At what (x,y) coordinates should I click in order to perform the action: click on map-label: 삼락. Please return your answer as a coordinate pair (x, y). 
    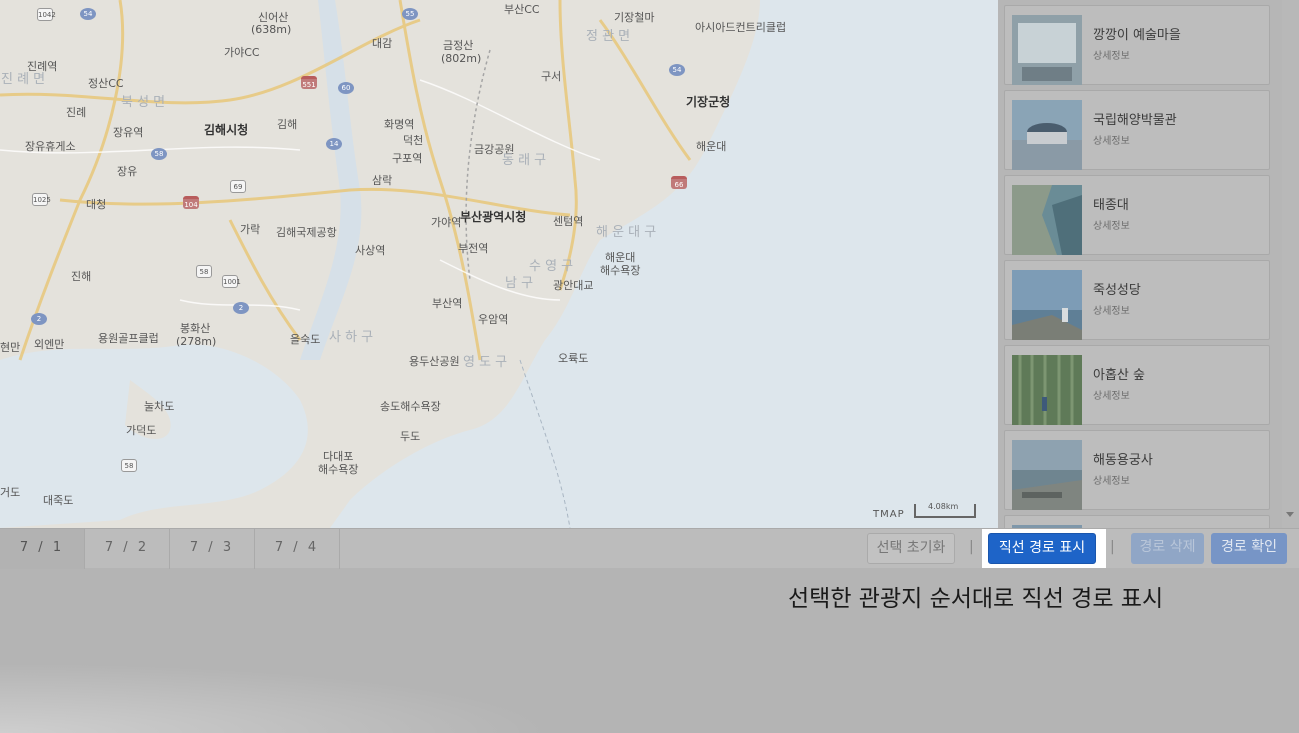
    Looking at the image, I should click on (382, 180).